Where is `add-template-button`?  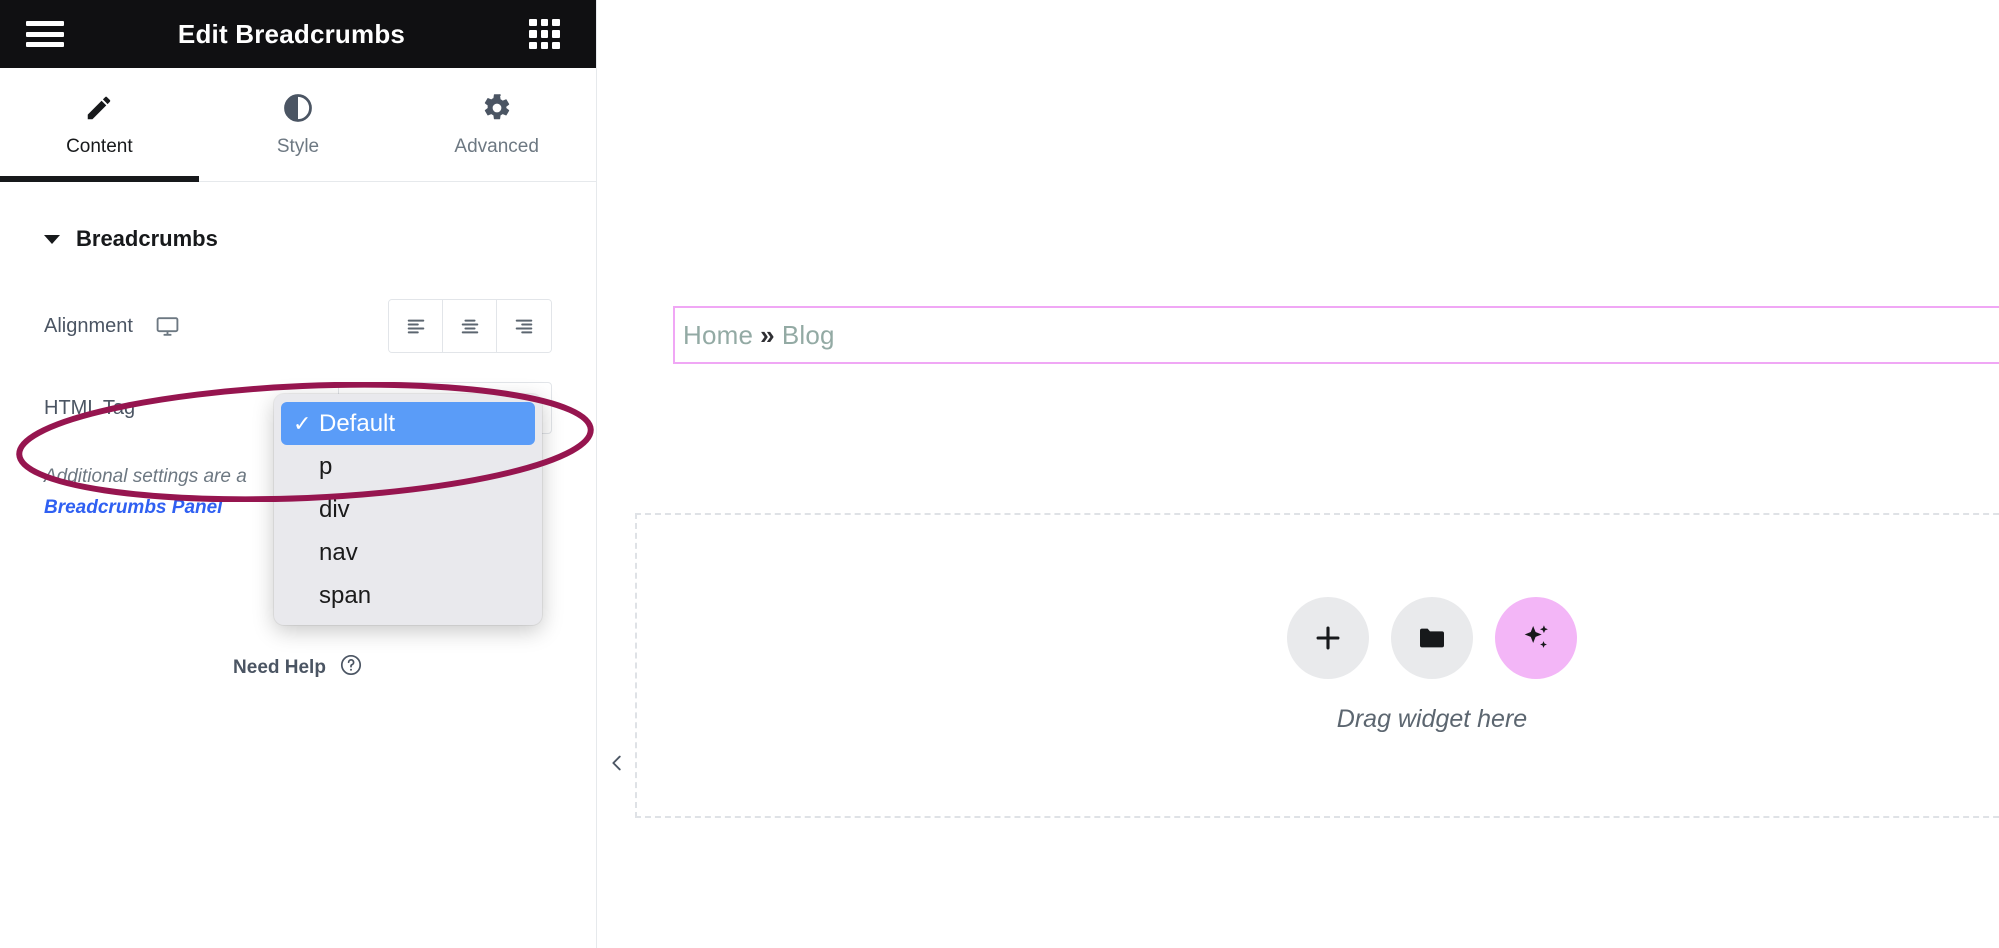
add-template-button is located at coordinates (1432, 638).